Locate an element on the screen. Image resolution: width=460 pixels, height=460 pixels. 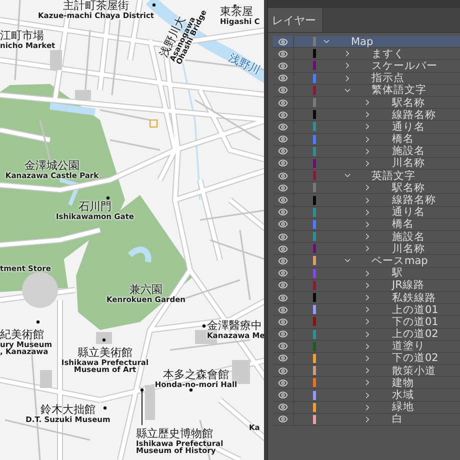
layer-row: 散策小道 is located at coordinates (366, 371).